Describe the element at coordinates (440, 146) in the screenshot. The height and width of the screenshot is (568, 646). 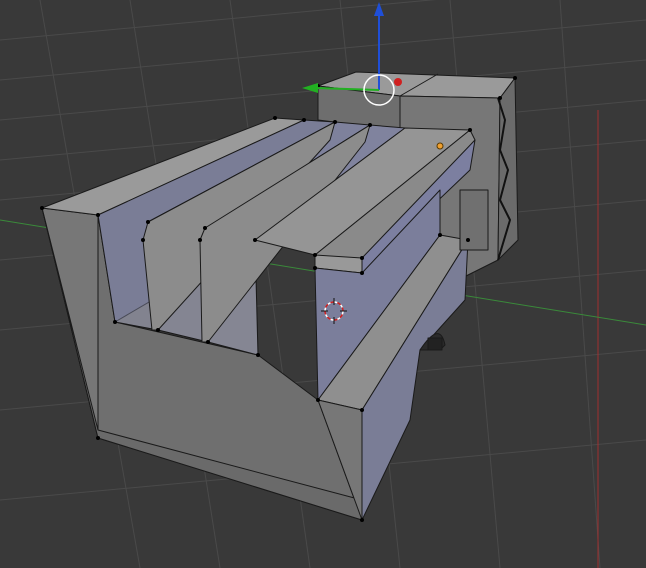
I see `selected-vertex` at that location.